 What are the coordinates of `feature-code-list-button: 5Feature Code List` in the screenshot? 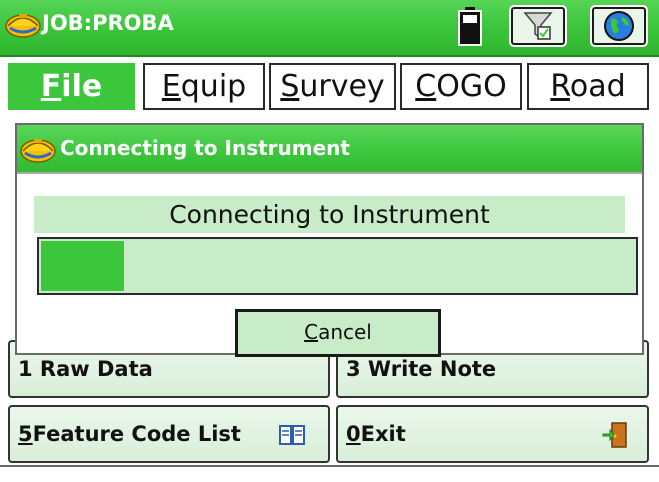 It's located at (169, 434).